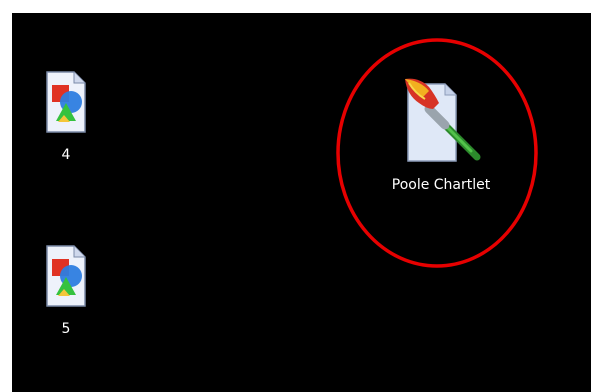  I want to click on paint-file-icon, so click(441, 118).